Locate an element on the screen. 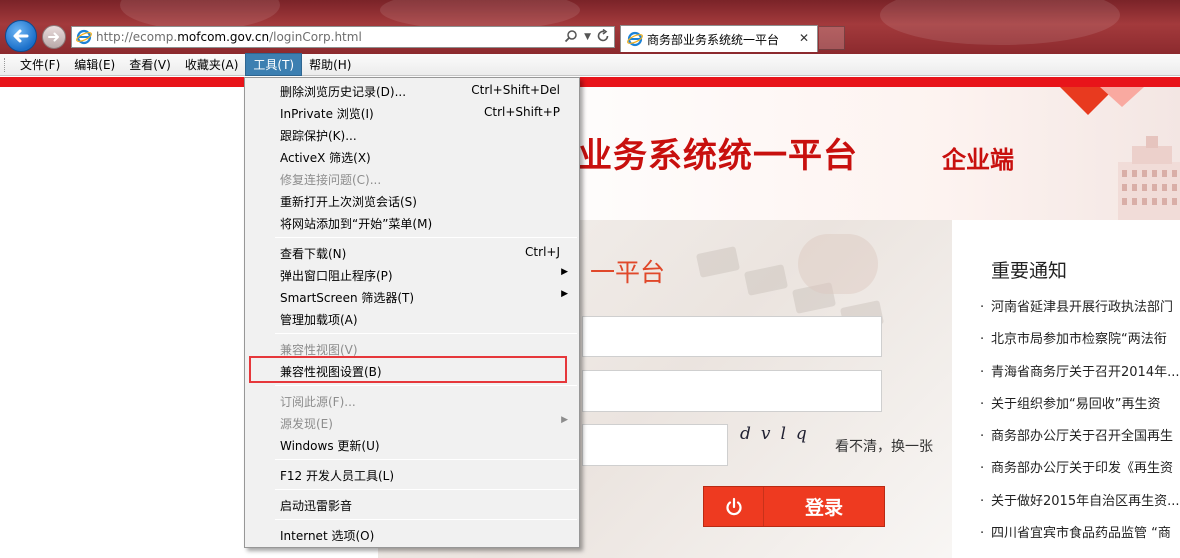 The image size is (1180, 558). menu-item-manage-addons: 管理加载项(A) is located at coordinates (412, 318).